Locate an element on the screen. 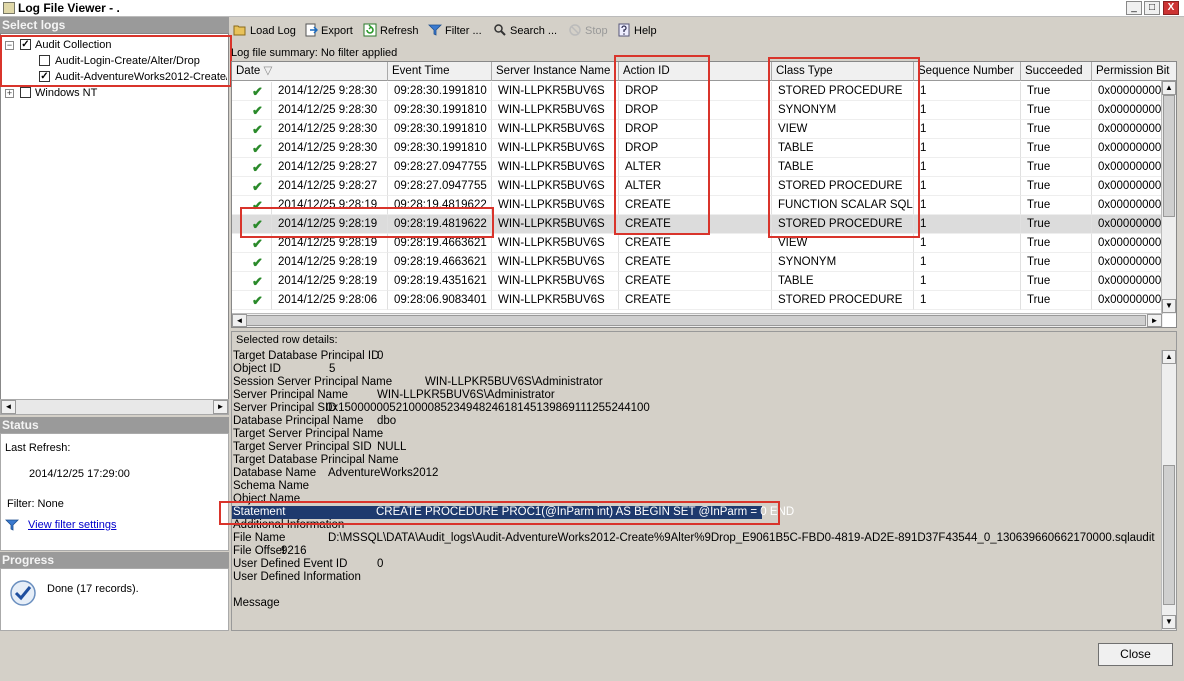  window-title: Log File Viewer - . is located at coordinates (69, 8).